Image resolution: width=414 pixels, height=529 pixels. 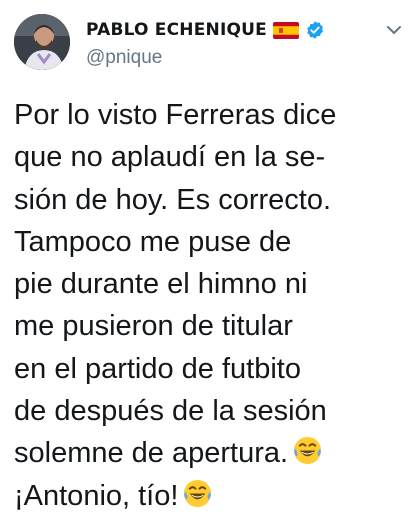 I want to click on avatar, so click(x=42, y=42).